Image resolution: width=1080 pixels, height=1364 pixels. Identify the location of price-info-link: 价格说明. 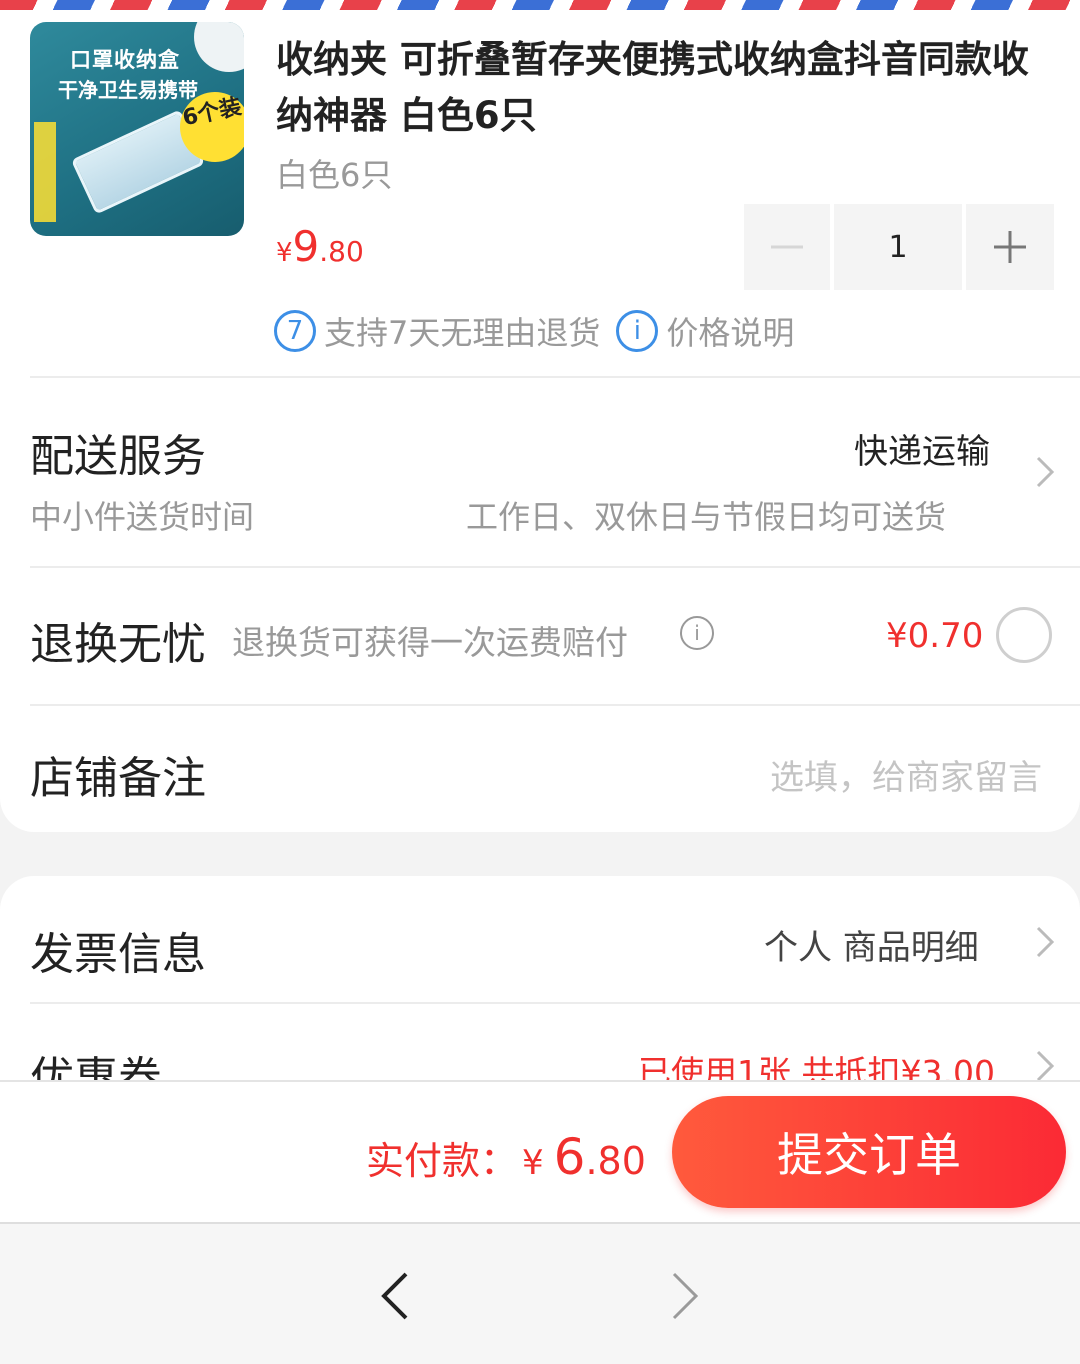
(730, 331).